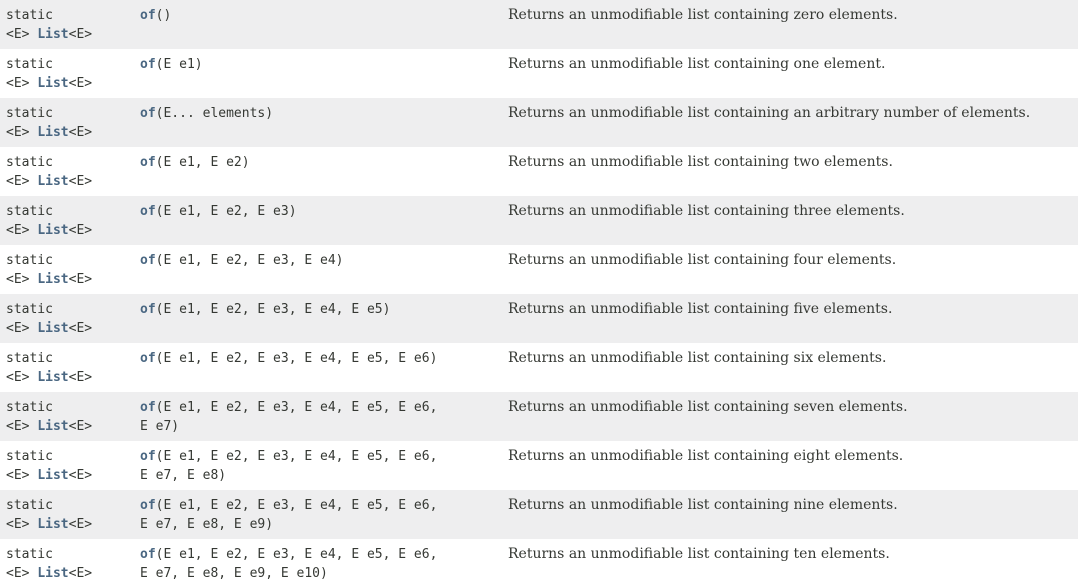 The width and height of the screenshot is (1078, 588). I want to click on params-line1: (E e1, E e2, E e3), so click(226, 211).